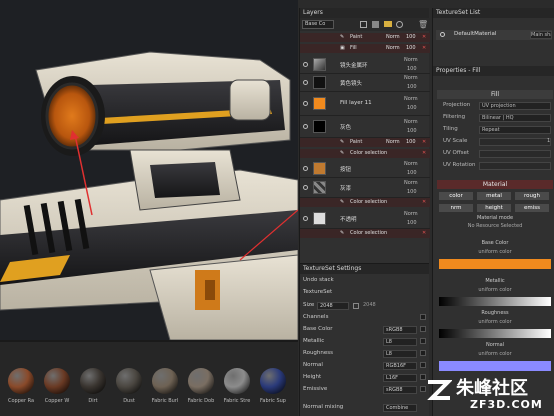  Describe the element at coordinates (515, 166) in the screenshot. I see `uvrotation-slider` at that location.